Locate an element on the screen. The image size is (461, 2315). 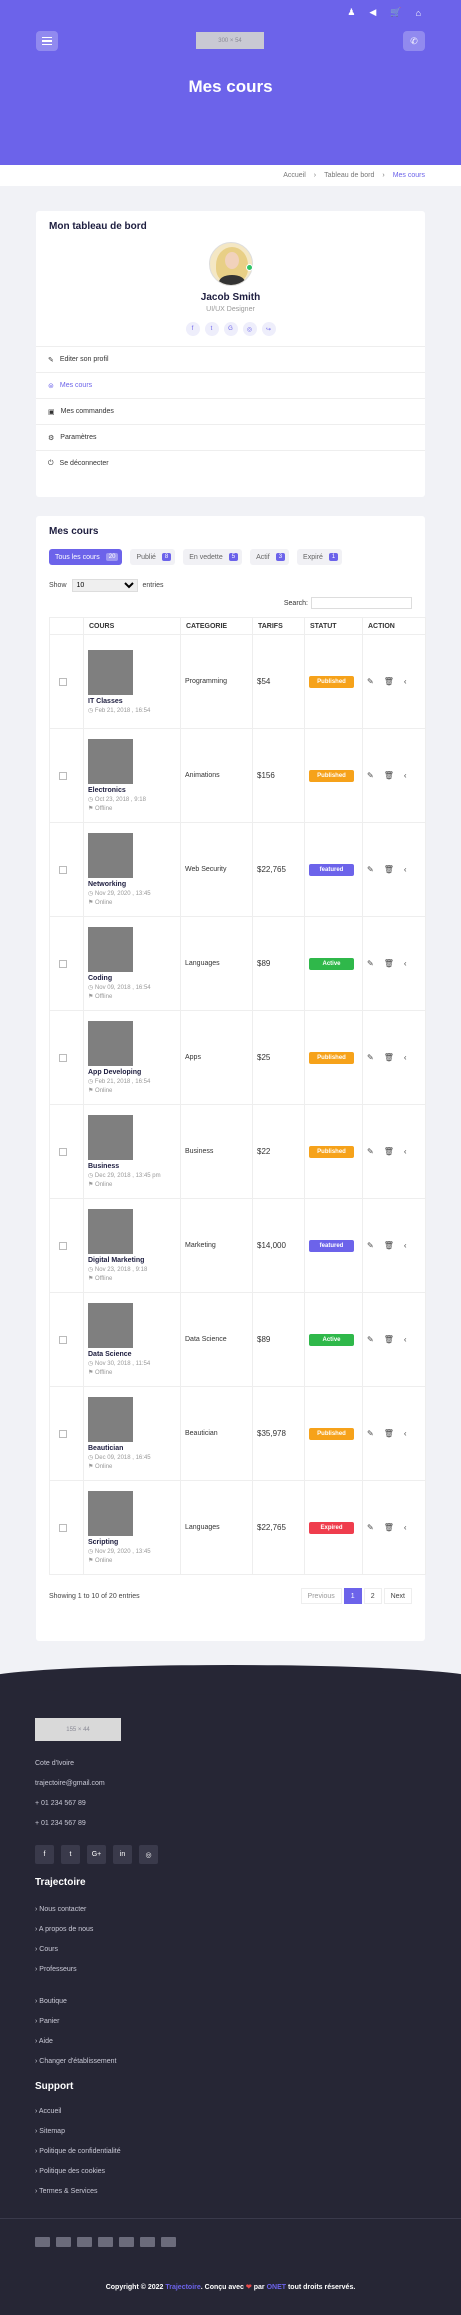
previous-button: Previous is located at coordinates (321, 1596).